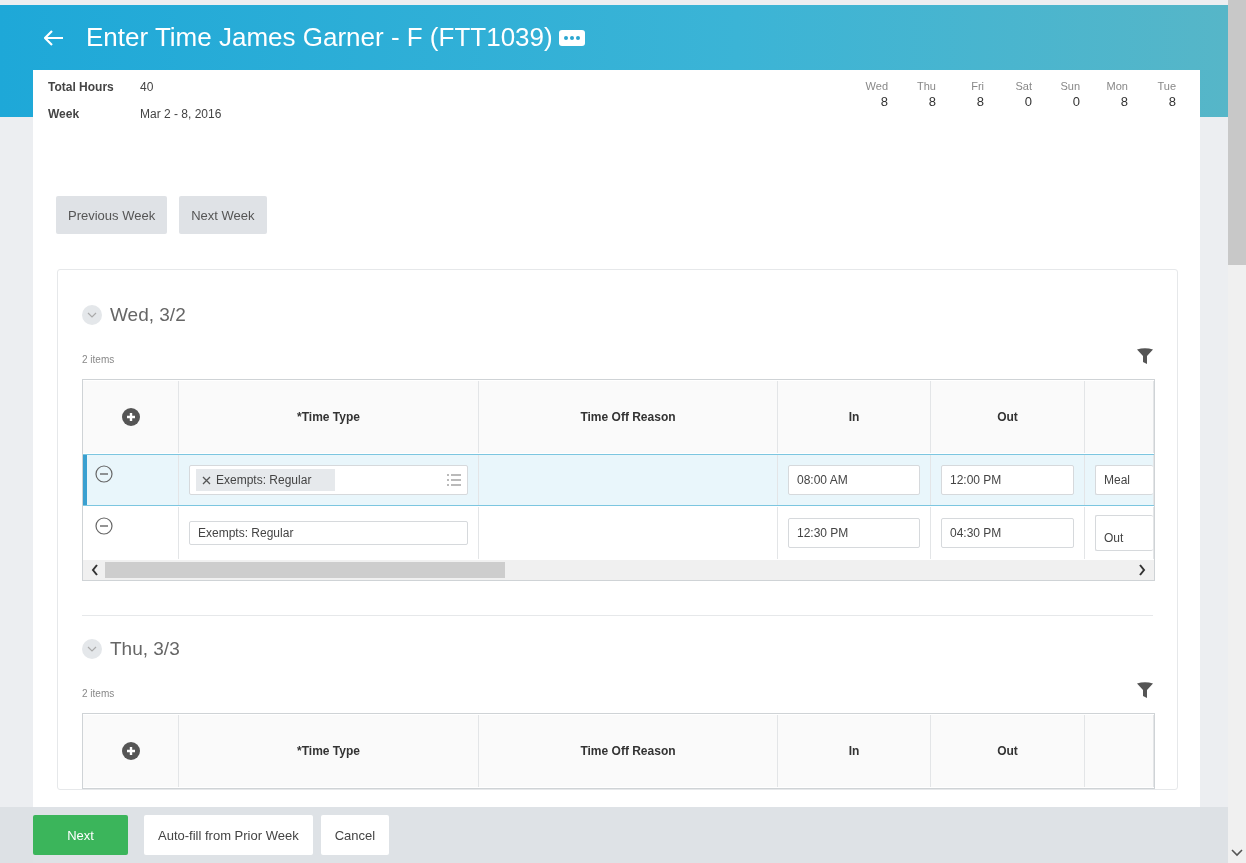  Describe the element at coordinates (618, 480) in the screenshot. I see `table-row: Exempts: Regular 08:00 AM 12:00 PM Meal` at that location.